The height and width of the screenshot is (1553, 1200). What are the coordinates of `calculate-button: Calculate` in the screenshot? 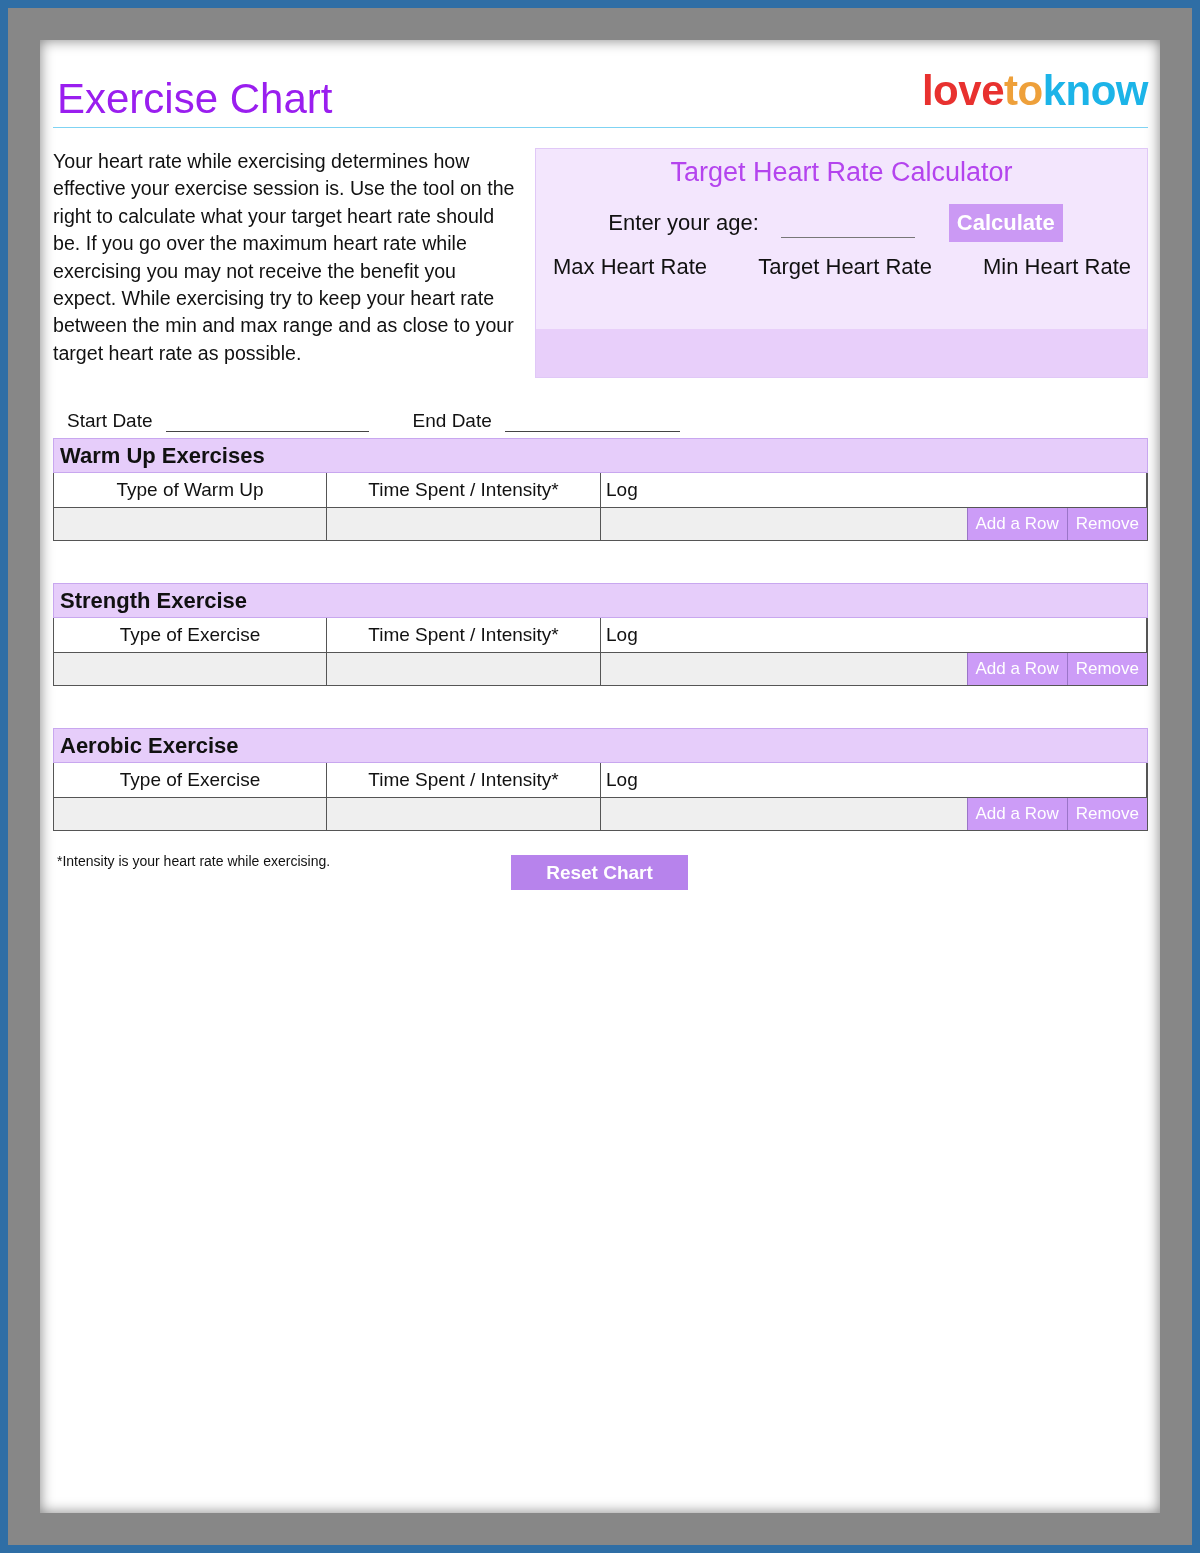 It's located at (1005, 223).